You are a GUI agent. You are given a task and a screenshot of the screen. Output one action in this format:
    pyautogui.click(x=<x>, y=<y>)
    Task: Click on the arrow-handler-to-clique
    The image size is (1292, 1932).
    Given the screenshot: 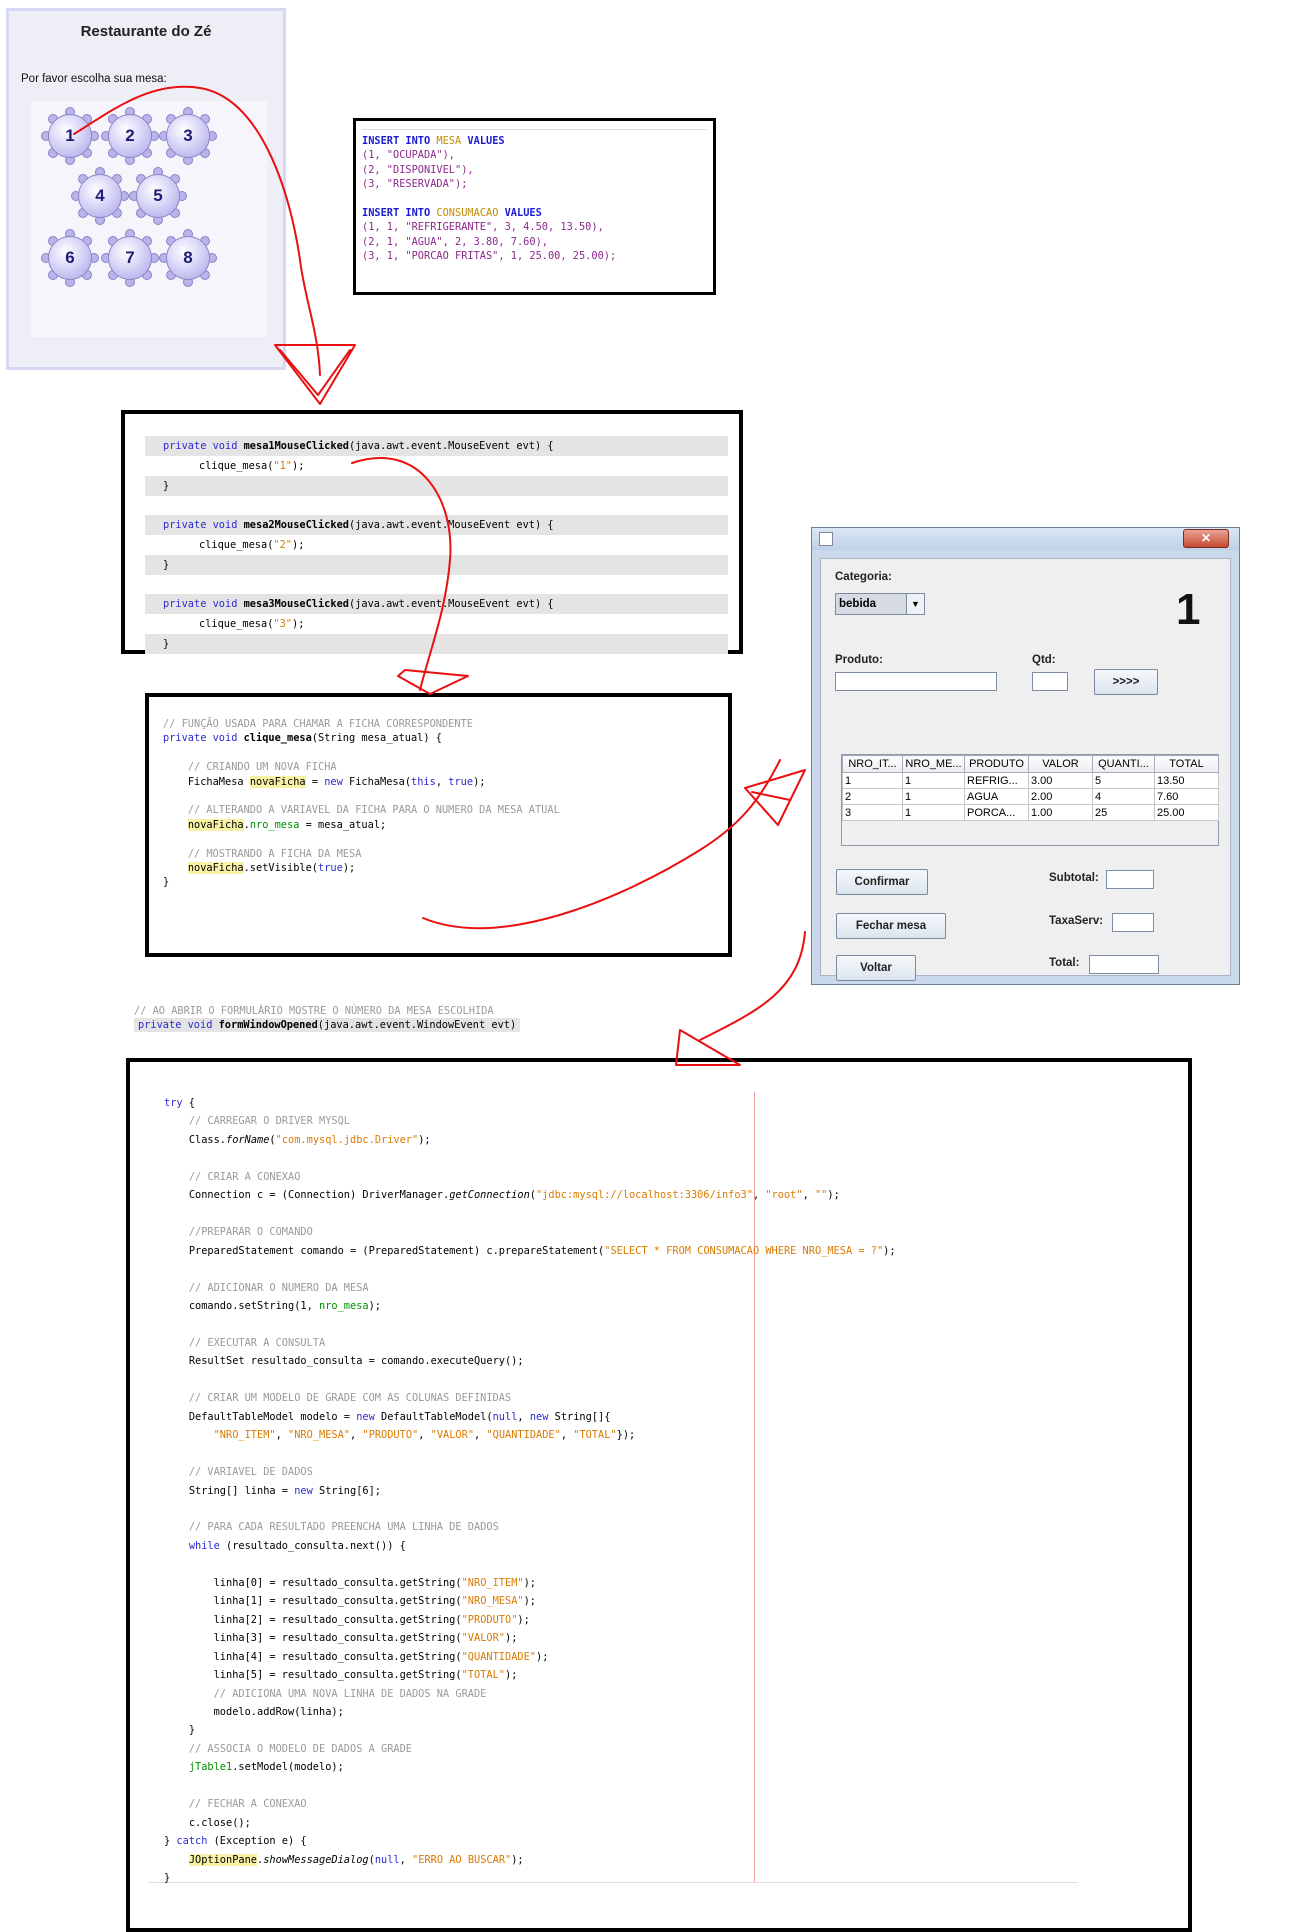 What is the action you would take?
    pyautogui.click(x=401, y=574)
    